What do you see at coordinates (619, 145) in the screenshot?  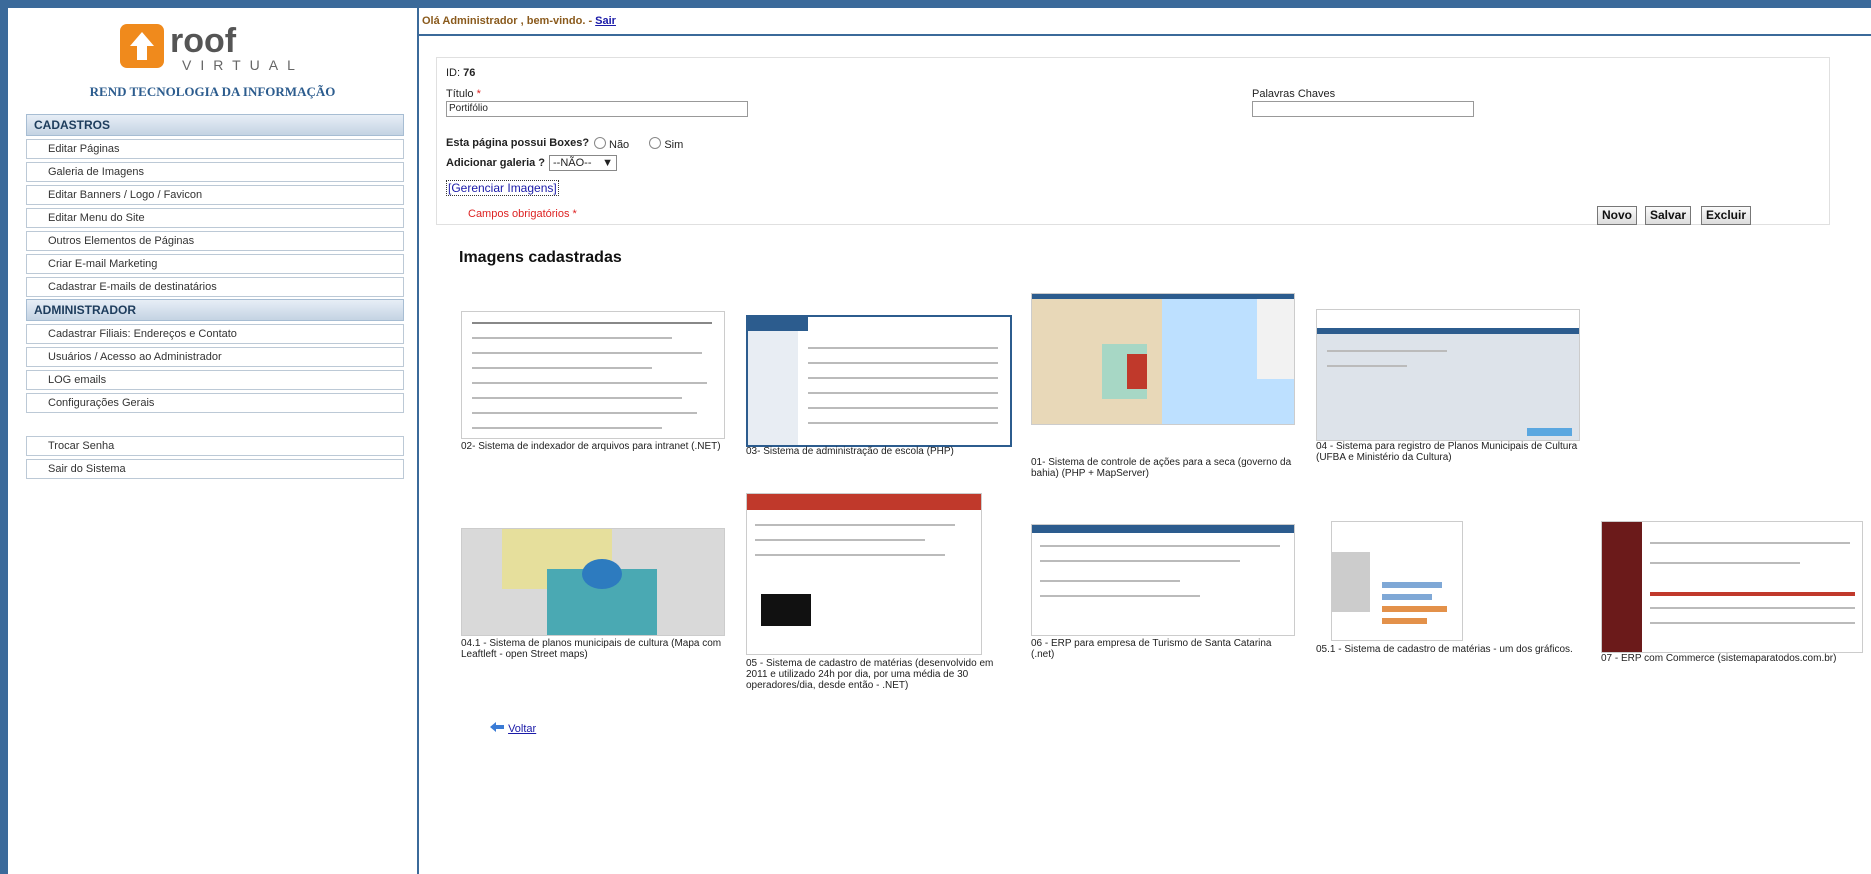 I see `radio-nao-label: Não` at bounding box center [619, 145].